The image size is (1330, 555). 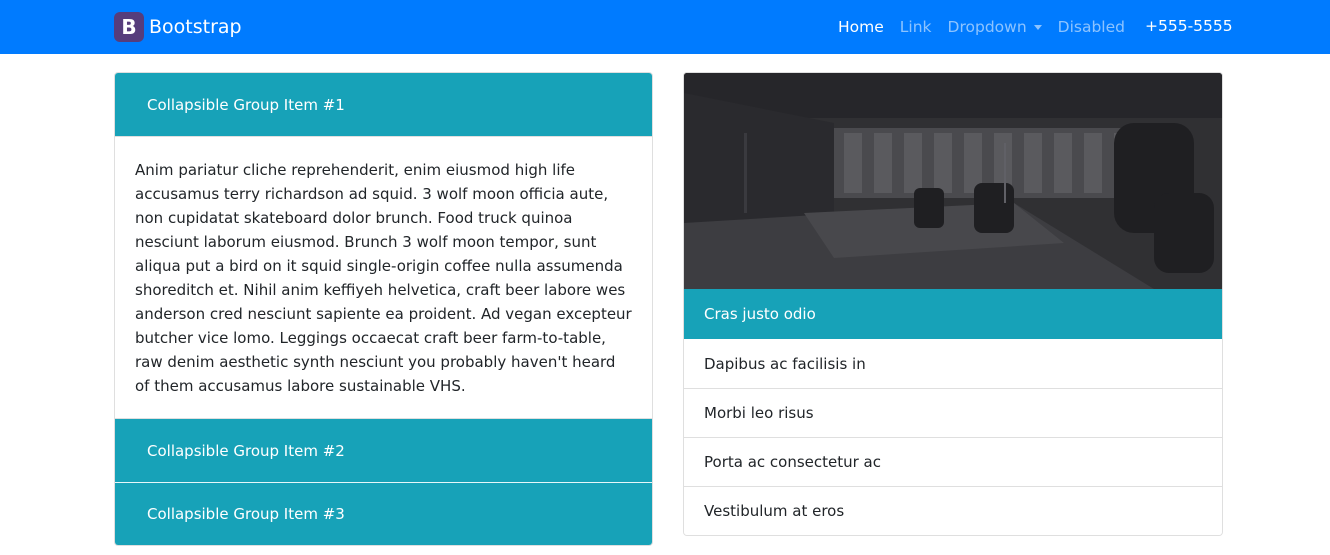 I want to click on bootstrap-logo-icon: B, so click(x=129, y=27).